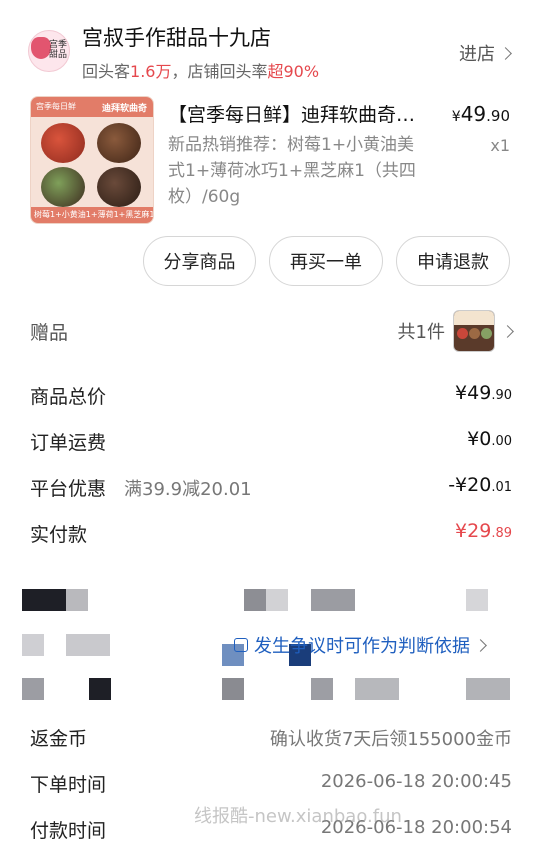 This screenshot has height=855, width=540. I want to click on shipping-value: ¥0.00, so click(489, 439).